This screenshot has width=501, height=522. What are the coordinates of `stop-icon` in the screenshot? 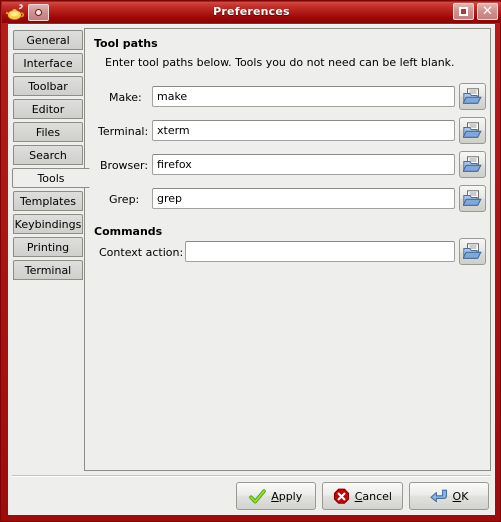 It's located at (341, 496).